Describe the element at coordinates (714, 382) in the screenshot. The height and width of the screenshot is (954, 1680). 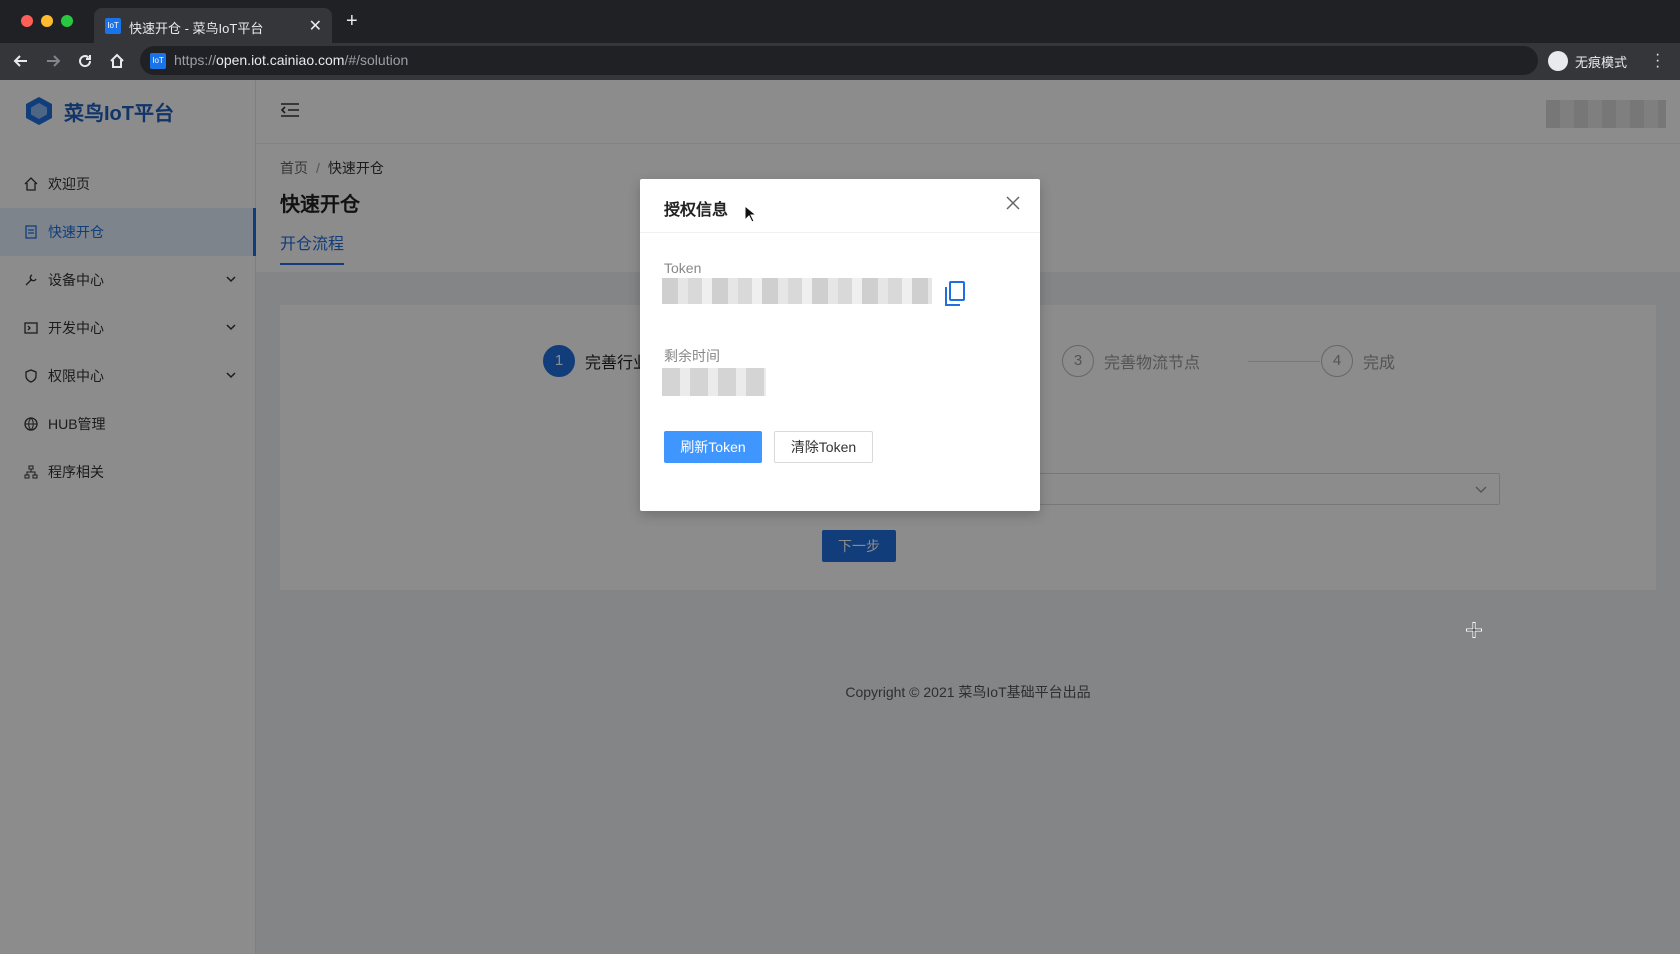
I see `remaining-time-blurred` at that location.